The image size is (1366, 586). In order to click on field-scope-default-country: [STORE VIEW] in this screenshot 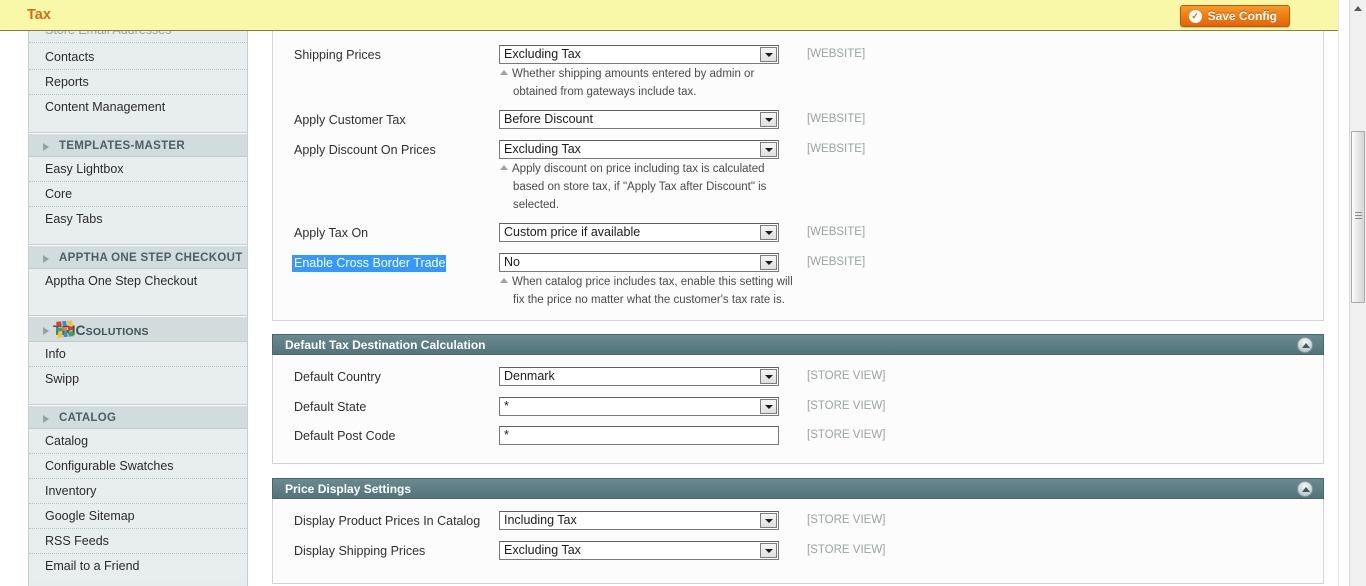, I will do `click(846, 376)`.